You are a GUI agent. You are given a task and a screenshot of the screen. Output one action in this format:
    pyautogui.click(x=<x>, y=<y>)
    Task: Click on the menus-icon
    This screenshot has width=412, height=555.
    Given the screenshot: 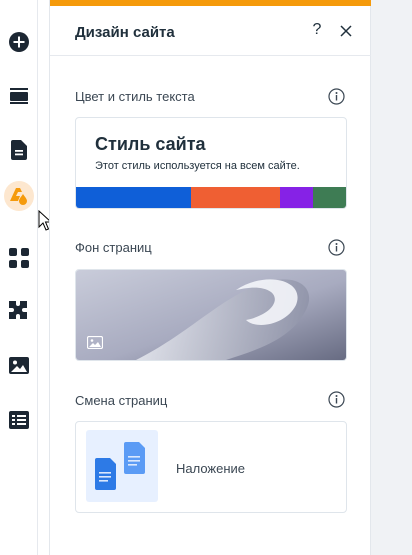 What is the action you would take?
    pyautogui.click(x=19, y=96)
    